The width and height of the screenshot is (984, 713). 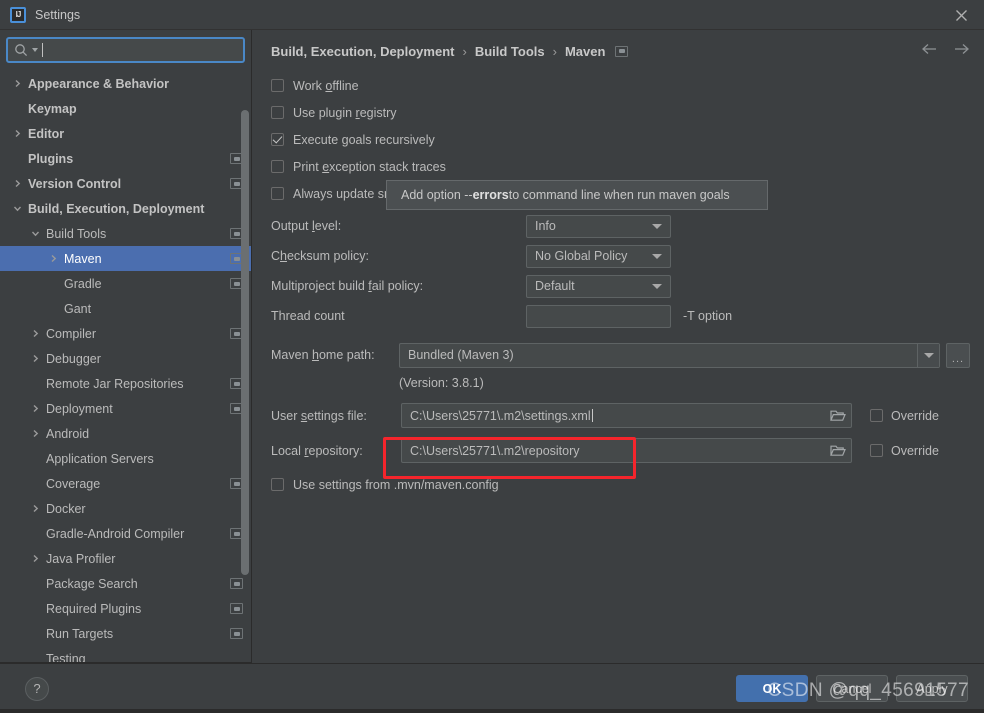 What do you see at coordinates (618, 112) in the screenshot?
I see `checkbox-use-plugin-registry: Use plugin registry` at bounding box center [618, 112].